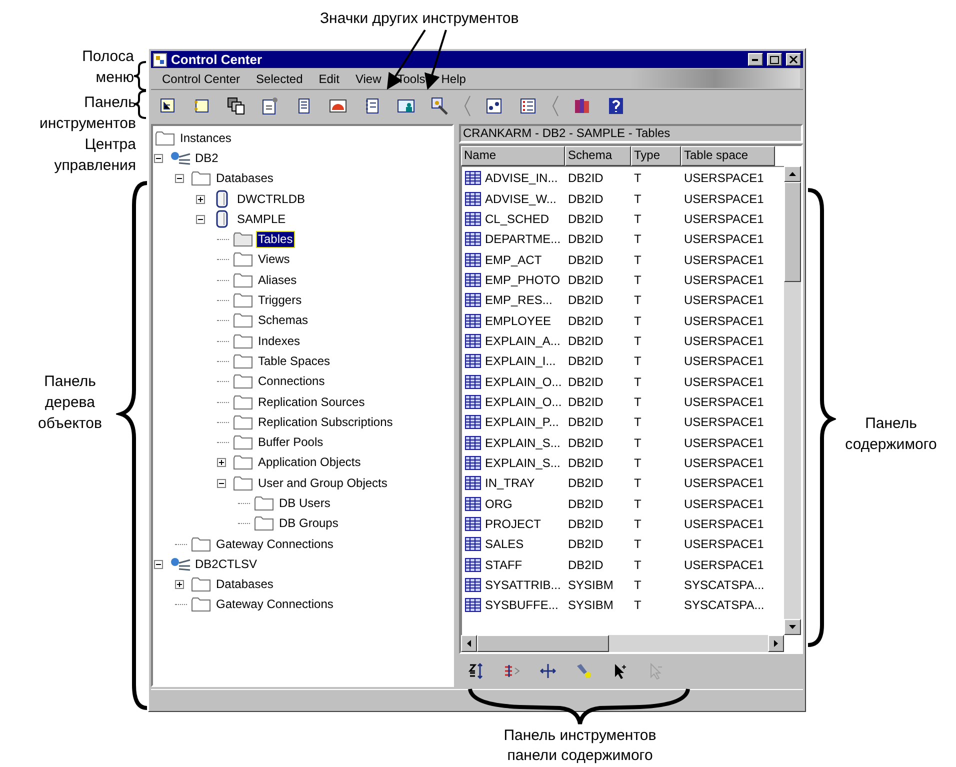 The image size is (956, 767). I want to click on tree-item: DB2CTLSV, so click(226, 564).